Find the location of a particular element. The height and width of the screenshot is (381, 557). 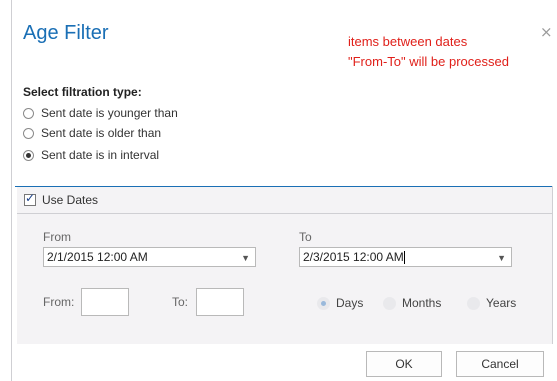

radio-button-selected-icon is located at coordinates (28, 155).